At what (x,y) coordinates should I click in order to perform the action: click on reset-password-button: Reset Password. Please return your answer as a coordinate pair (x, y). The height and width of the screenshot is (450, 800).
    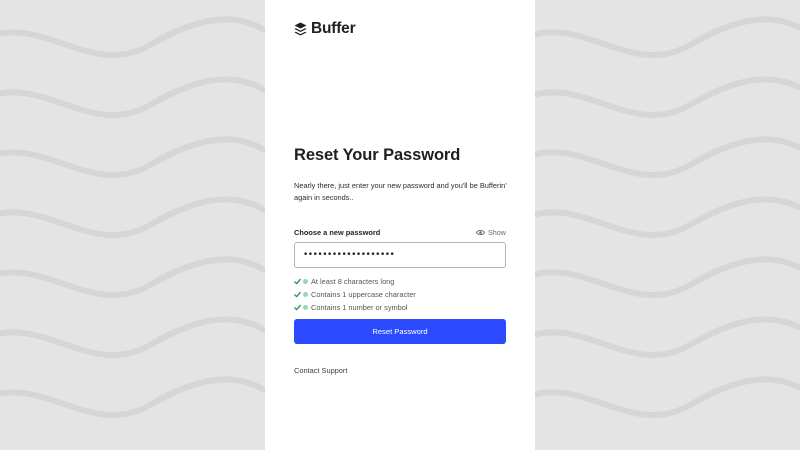
    Looking at the image, I should click on (400, 331).